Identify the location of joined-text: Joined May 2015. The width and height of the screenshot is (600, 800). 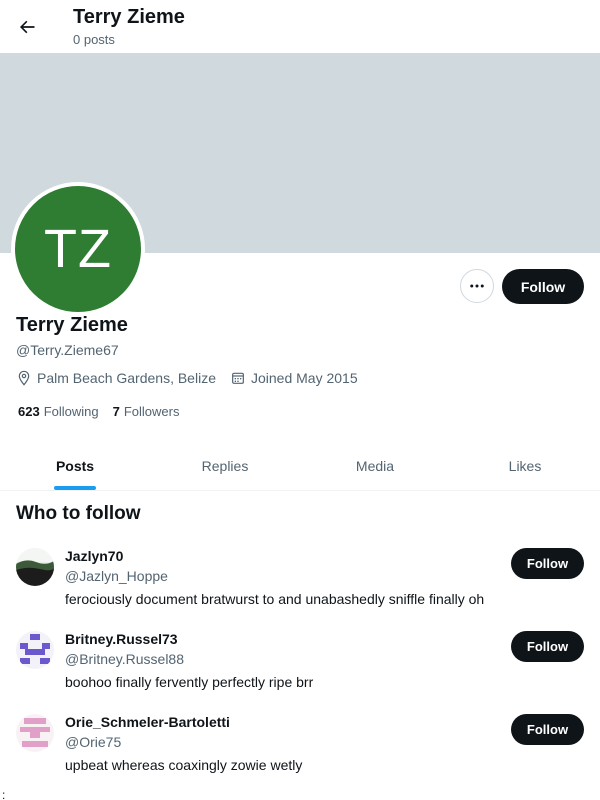
(304, 378).